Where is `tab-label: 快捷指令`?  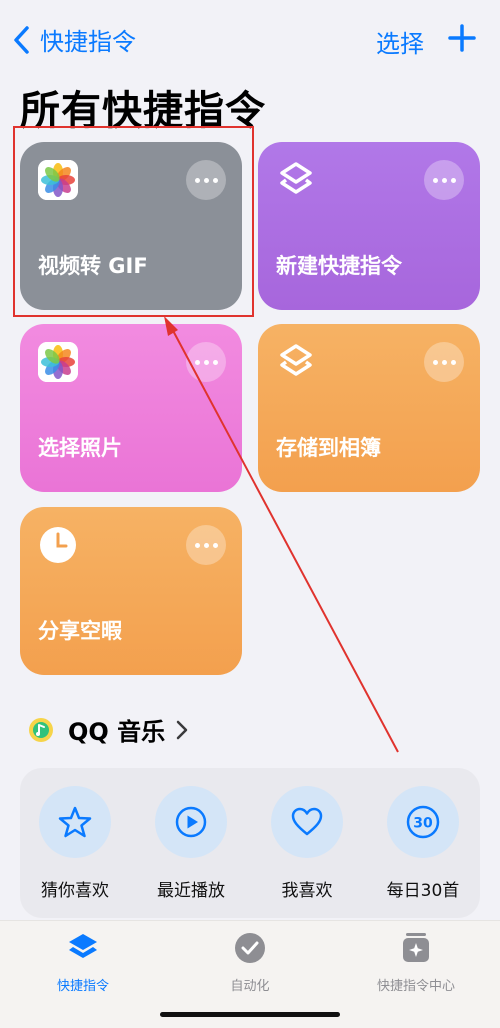 tab-label: 快捷指令 is located at coordinates (82, 986).